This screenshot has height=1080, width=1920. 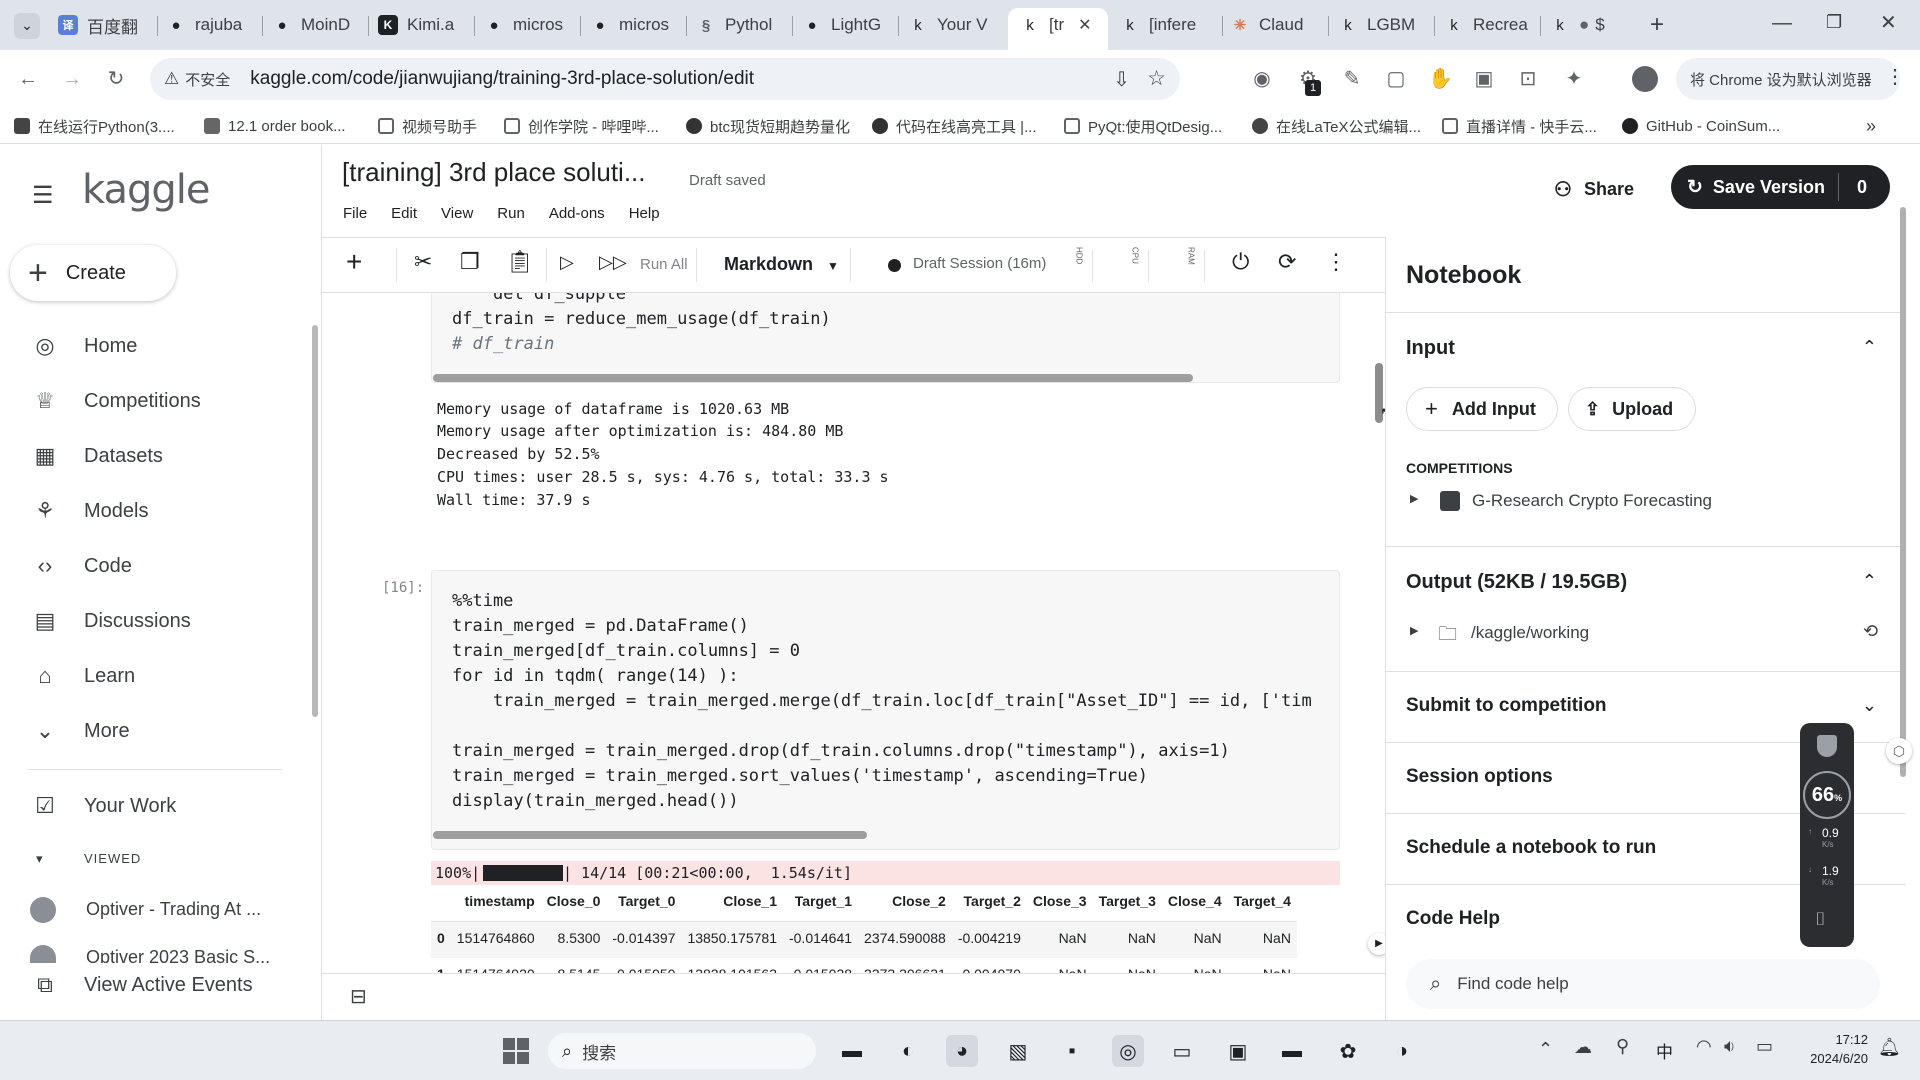 I want to click on sidebar-item-discussions: ▤ Discussions, so click(x=109, y=621).